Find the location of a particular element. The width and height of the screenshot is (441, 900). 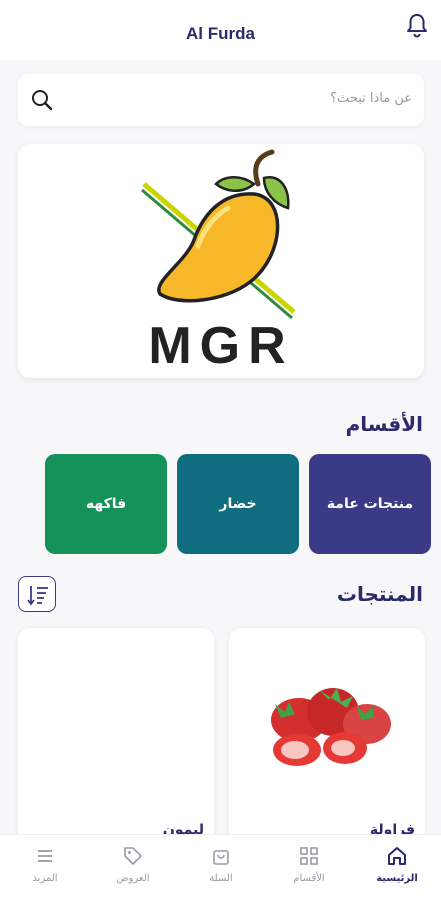

category-label: منتجات عامة is located at coordinates (370, 504).